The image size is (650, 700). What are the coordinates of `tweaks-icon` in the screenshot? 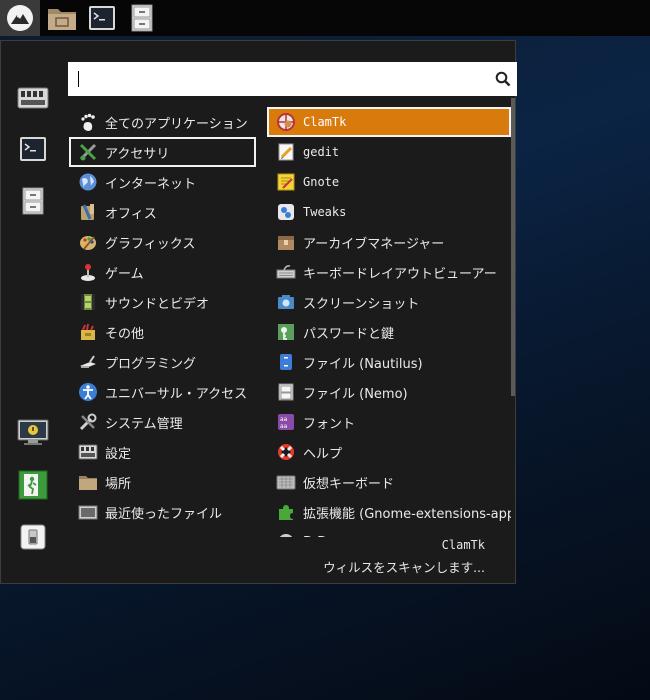 It's located at (286, 212).